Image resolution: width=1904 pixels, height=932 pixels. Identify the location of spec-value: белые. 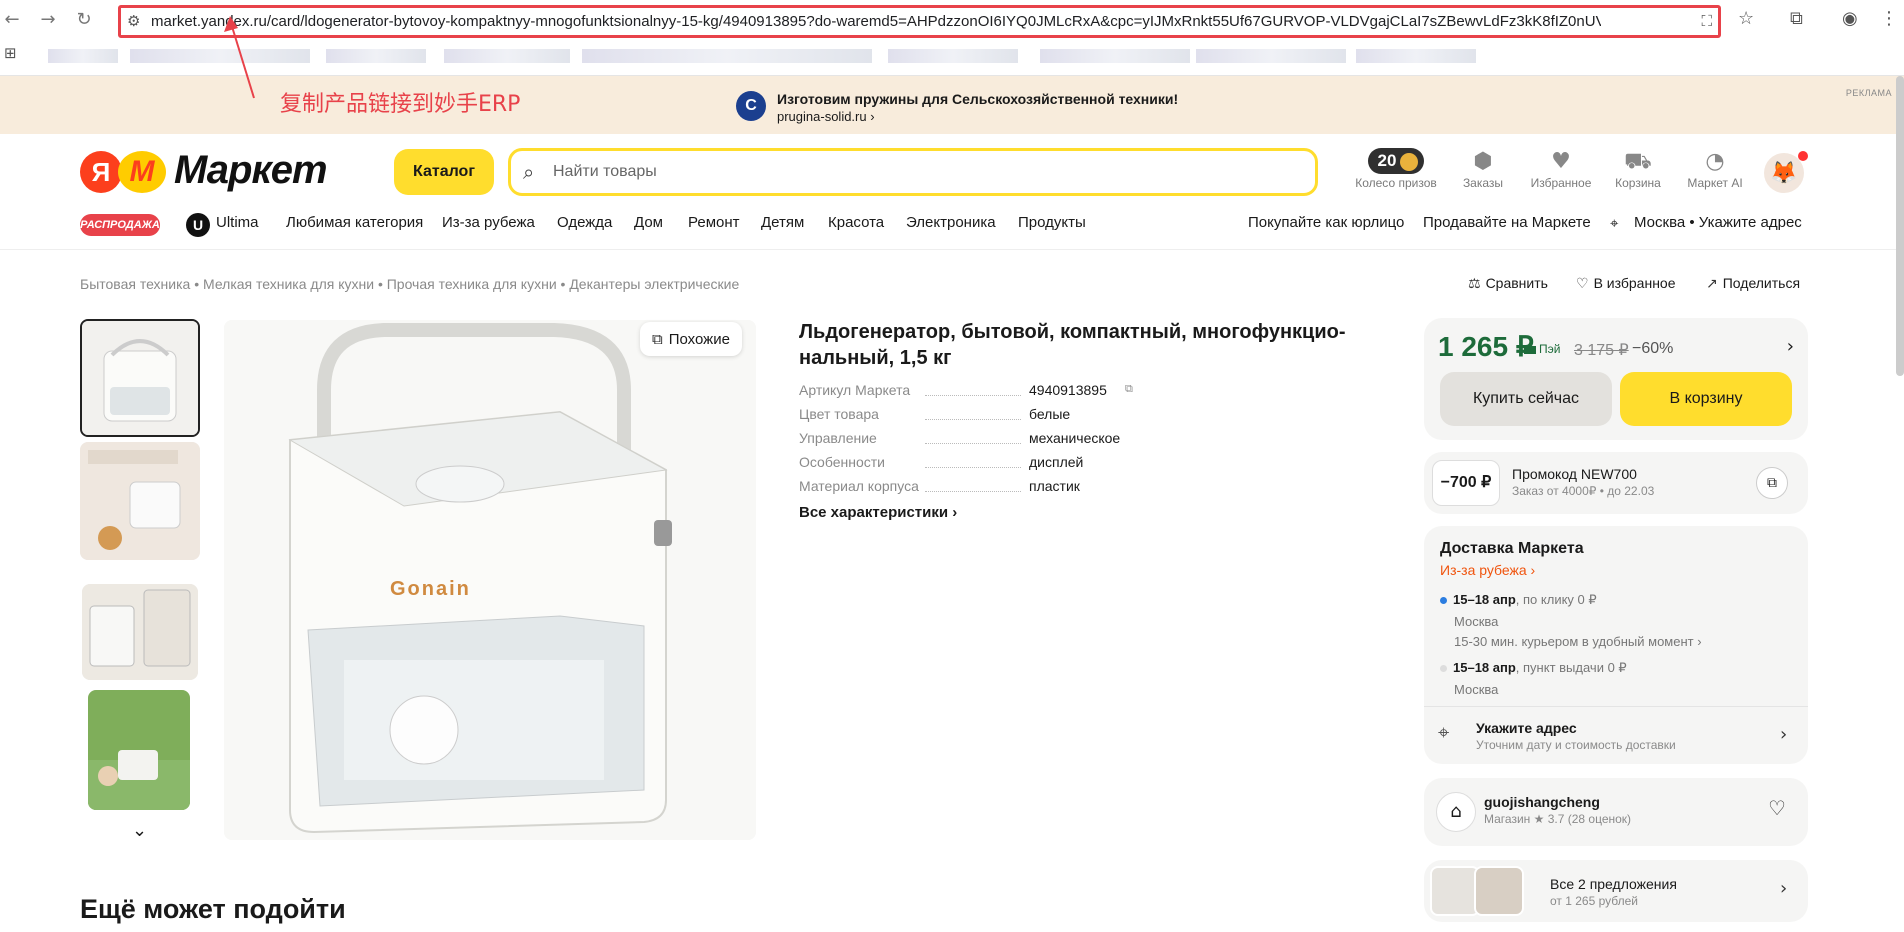
(1050, 414).